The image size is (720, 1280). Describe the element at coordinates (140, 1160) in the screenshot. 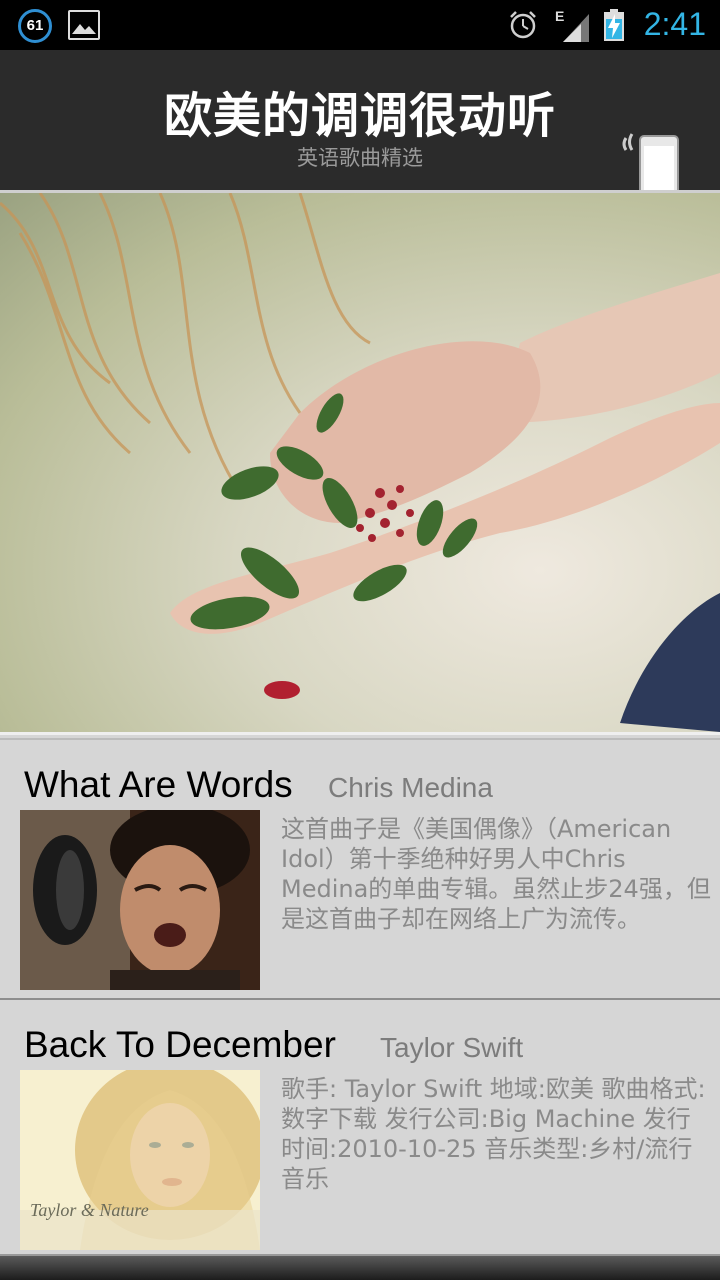

I see `song-thumbnail: Taylor & Nature` at that location.